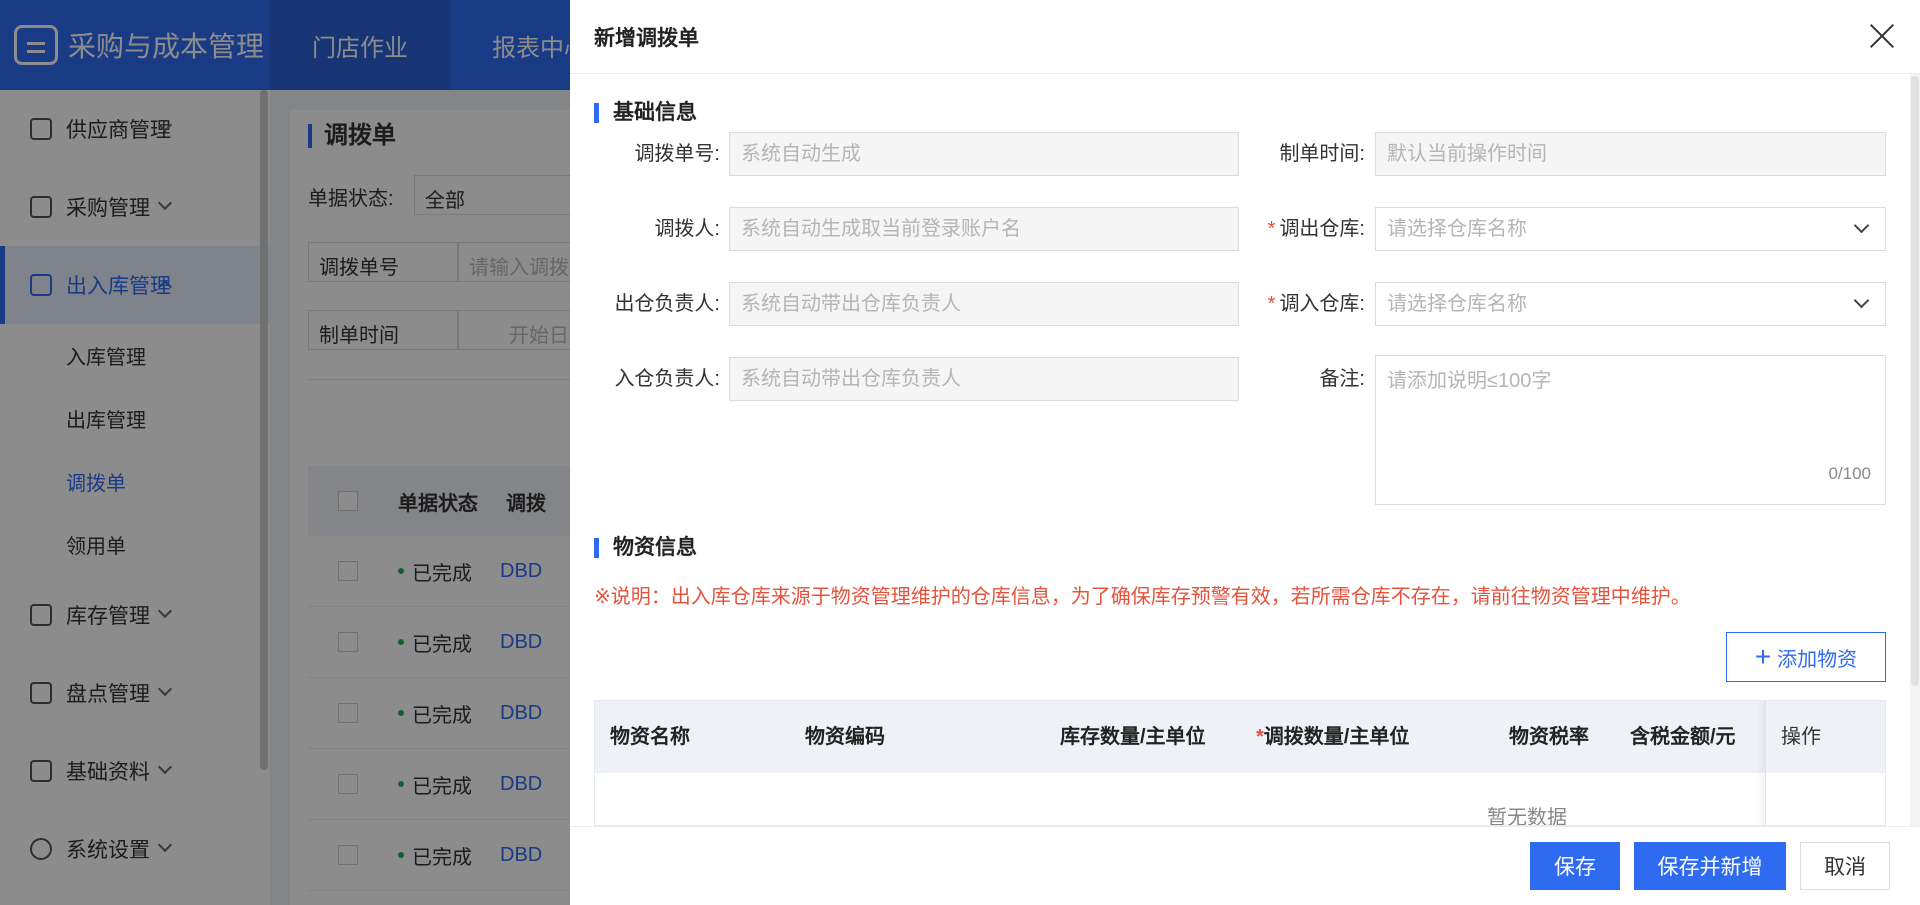 This screenshot has width=1920, height=905. I want to click on order-no-field: 系统自动生成, so click(984, 154).